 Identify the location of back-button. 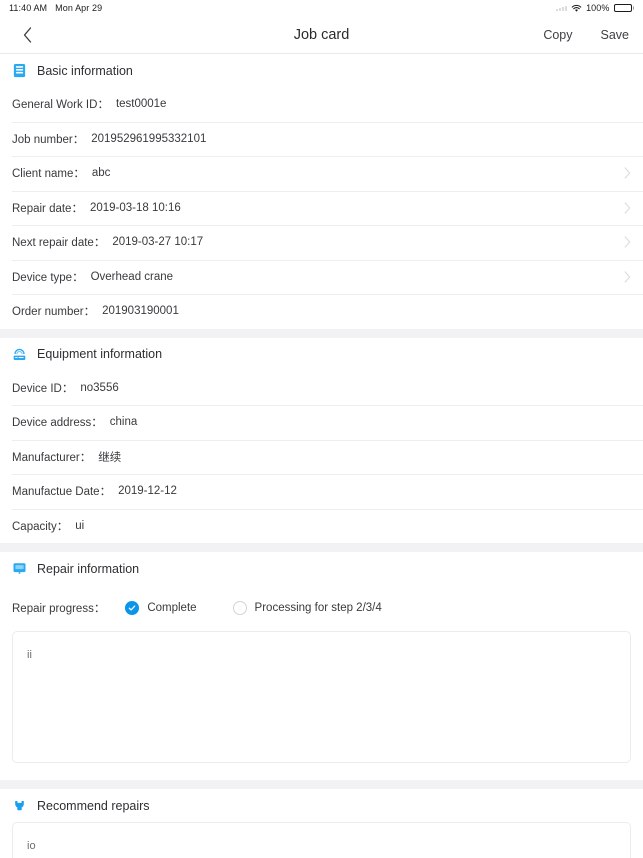
(27, 35).